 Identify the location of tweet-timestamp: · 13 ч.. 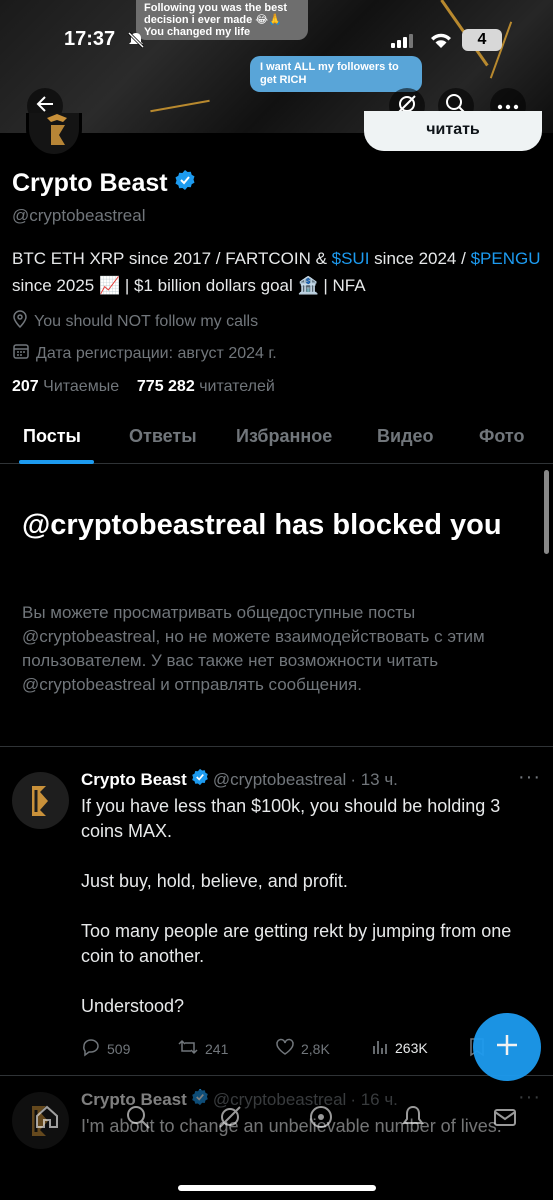
(374, 780).